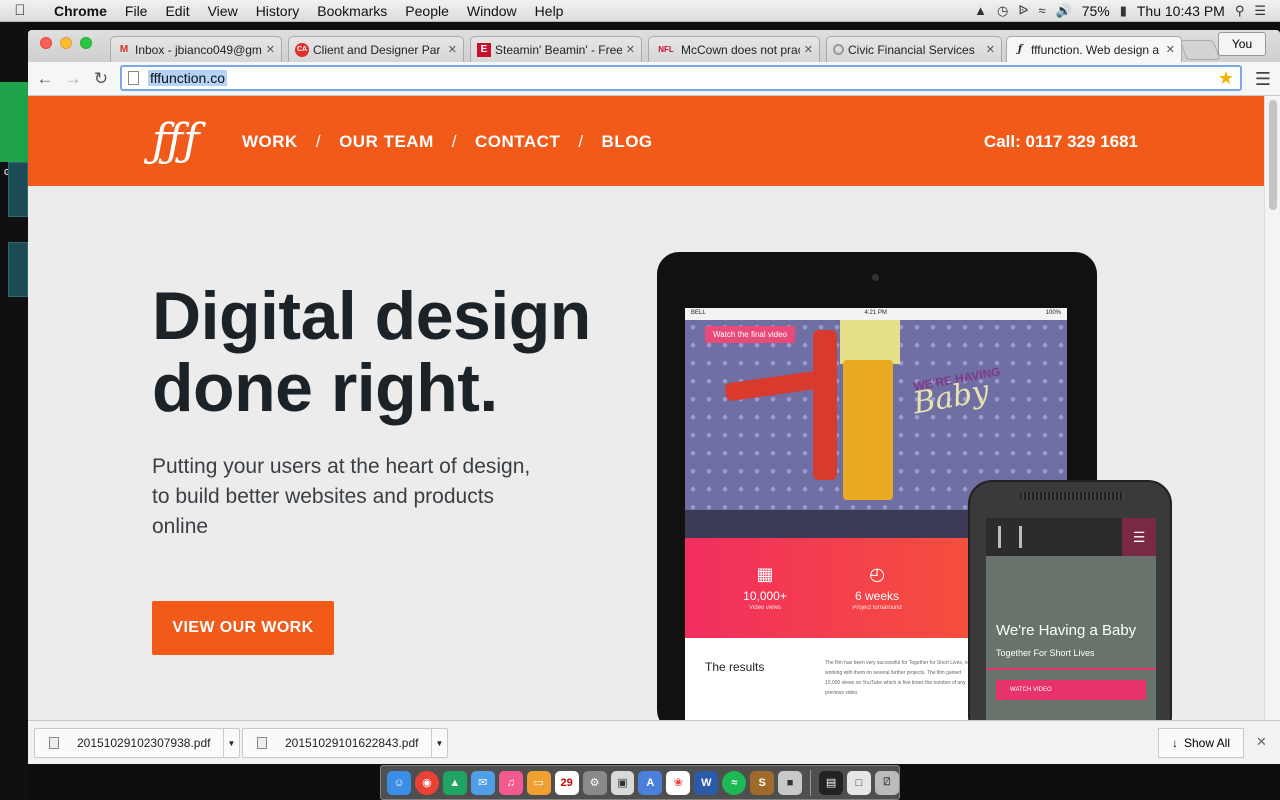 The image size is (1280, 800). I want to click on notification-center-icon: ☰, so click(1260, 11).